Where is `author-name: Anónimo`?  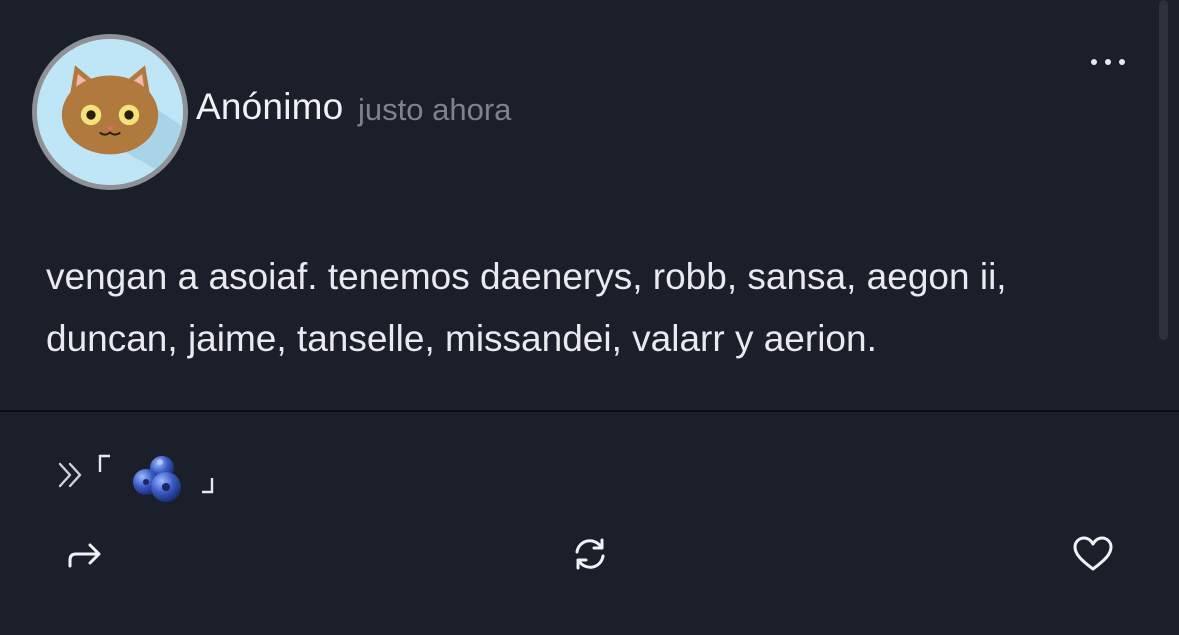
author-name: Anónimo is located at coordinates (269, 107).